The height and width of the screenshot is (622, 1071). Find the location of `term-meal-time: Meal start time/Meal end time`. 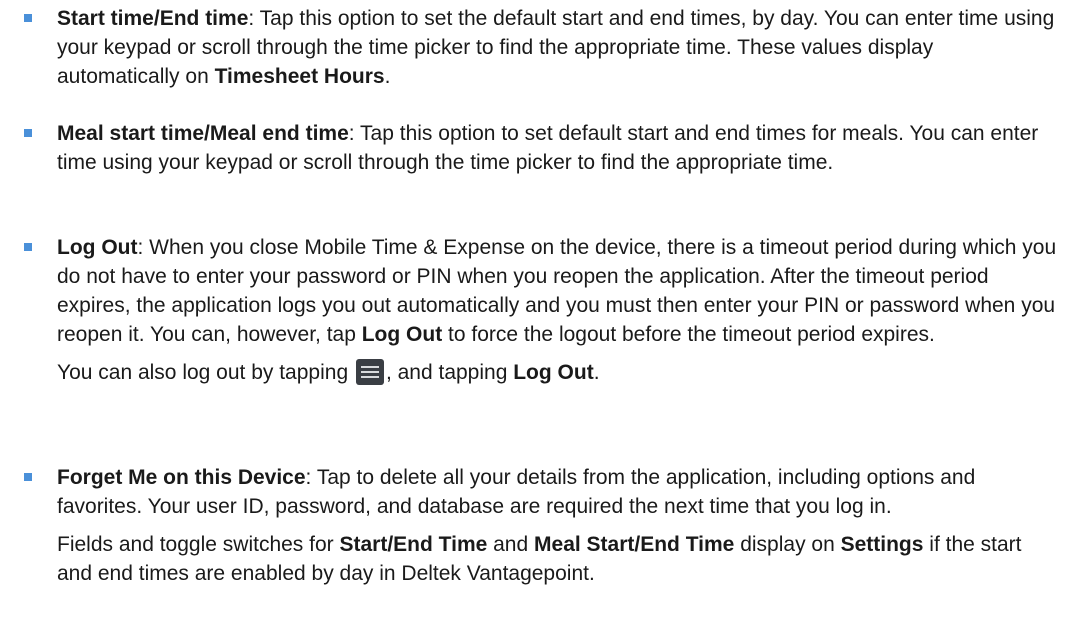

term-meal-time: Meal start time/Meal end time is located at coordinates (203, 133).